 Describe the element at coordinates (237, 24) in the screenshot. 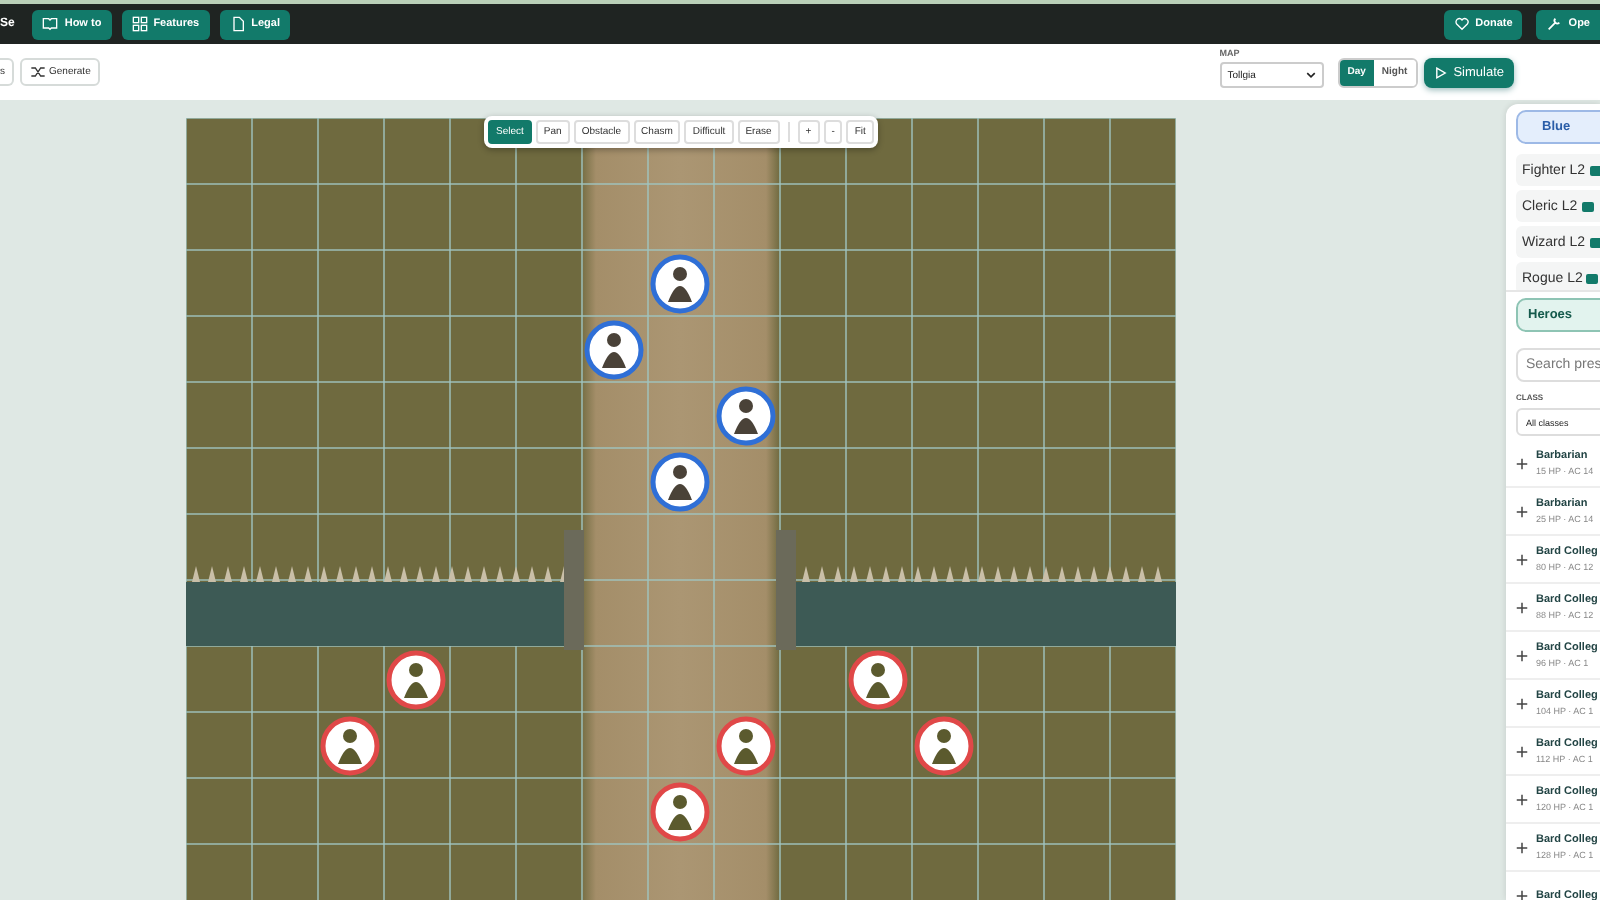

I see `document-icon` at that location.